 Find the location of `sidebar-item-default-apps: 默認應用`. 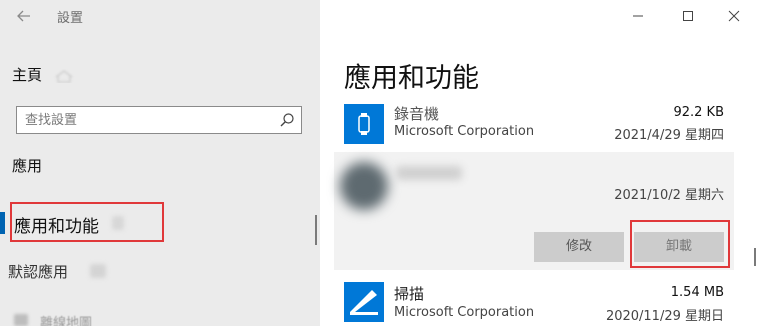

sidebar-item-default-apps: 默認應用 is located at coordinates (160, 272).